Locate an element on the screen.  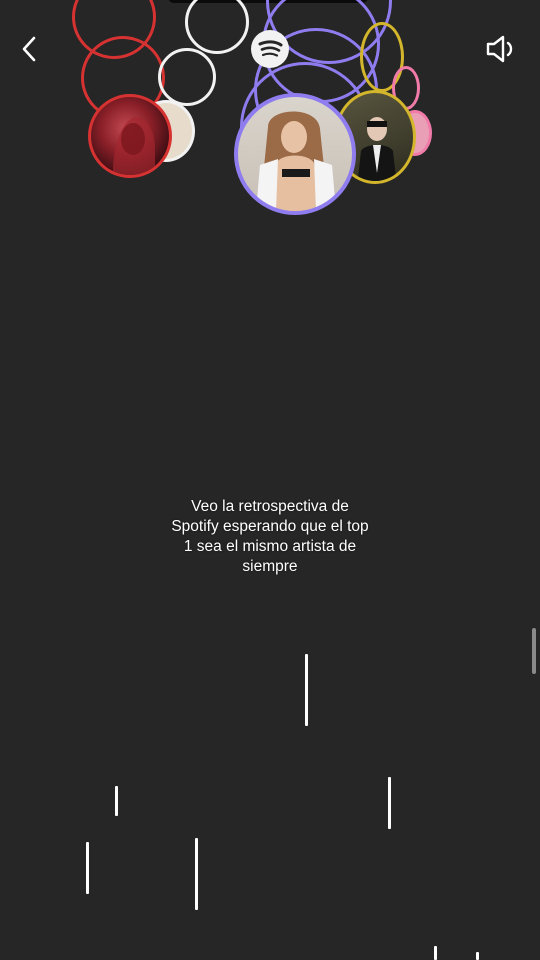
speaker-icon is located at coordinates (499, 49).